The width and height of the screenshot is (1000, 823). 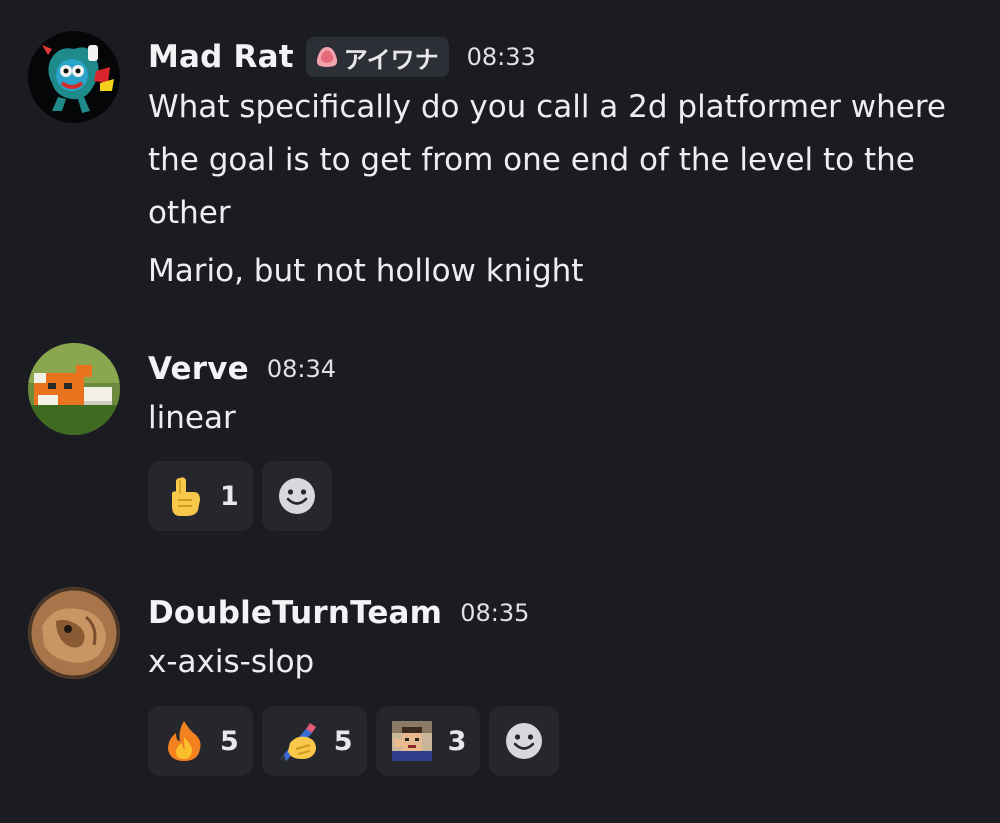 I want to click on point-up-emoji-icon, so click(x=186, y=496).